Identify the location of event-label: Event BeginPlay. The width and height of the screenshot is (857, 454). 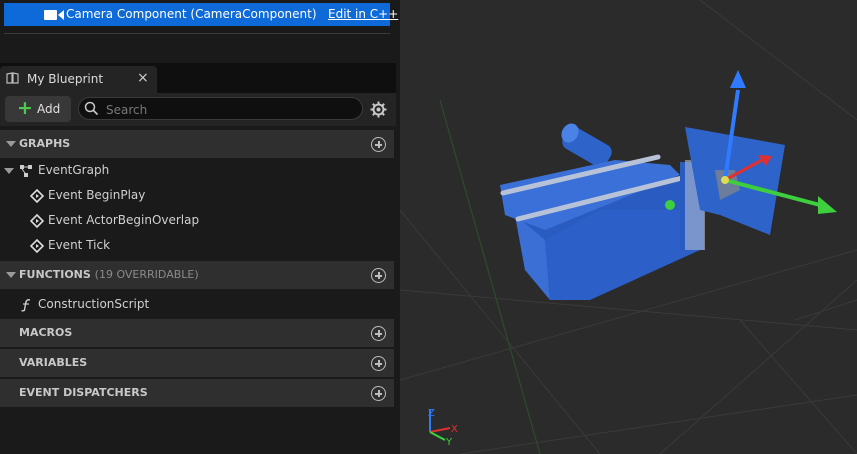
(97, 195).